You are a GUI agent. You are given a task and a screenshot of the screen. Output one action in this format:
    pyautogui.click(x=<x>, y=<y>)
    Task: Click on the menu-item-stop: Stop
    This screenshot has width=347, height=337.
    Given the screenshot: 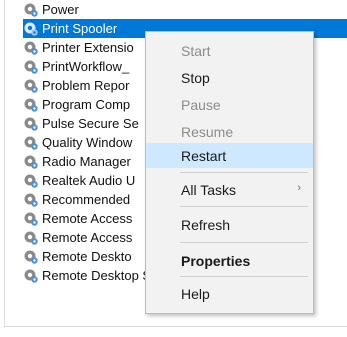 What is the action you would take?
    pyautogui.click(x=229, y=77)
    